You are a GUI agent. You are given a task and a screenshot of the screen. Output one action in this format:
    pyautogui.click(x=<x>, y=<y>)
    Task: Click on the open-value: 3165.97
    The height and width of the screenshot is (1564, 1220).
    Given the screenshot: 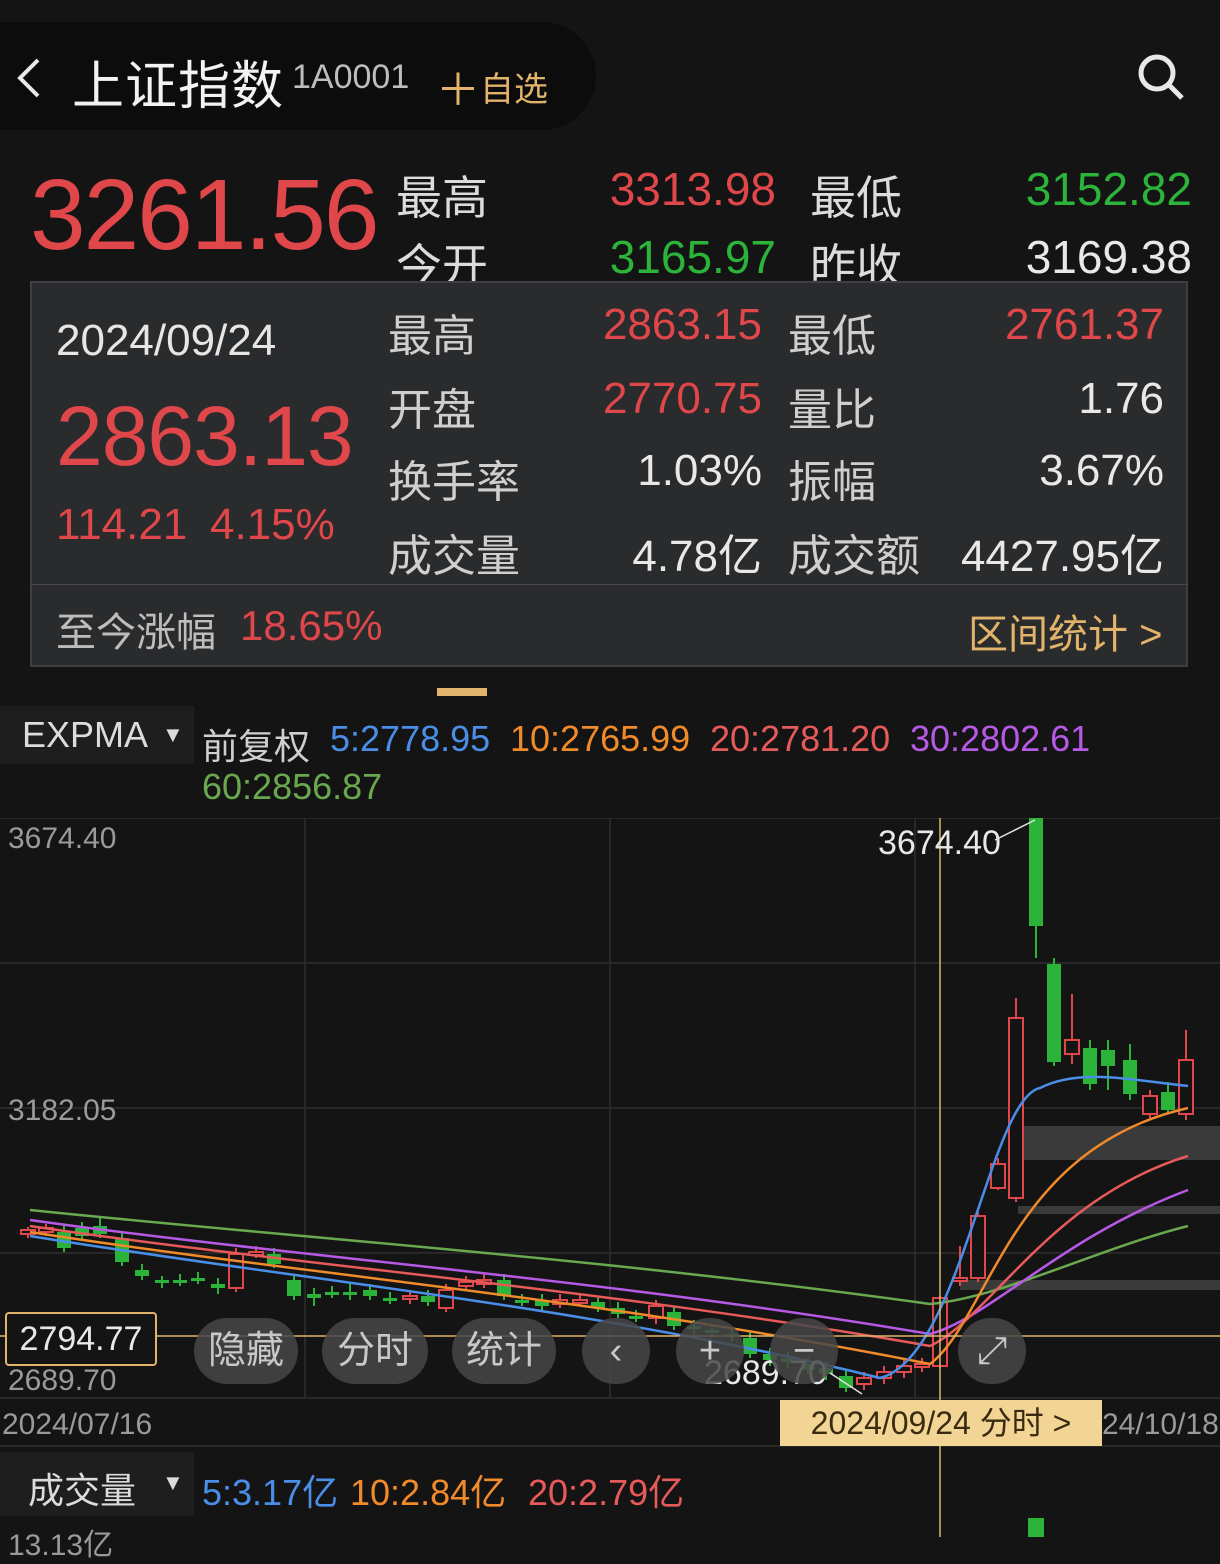 What is the action you would take?
    pyautogui.click(x=692, y=257)
    